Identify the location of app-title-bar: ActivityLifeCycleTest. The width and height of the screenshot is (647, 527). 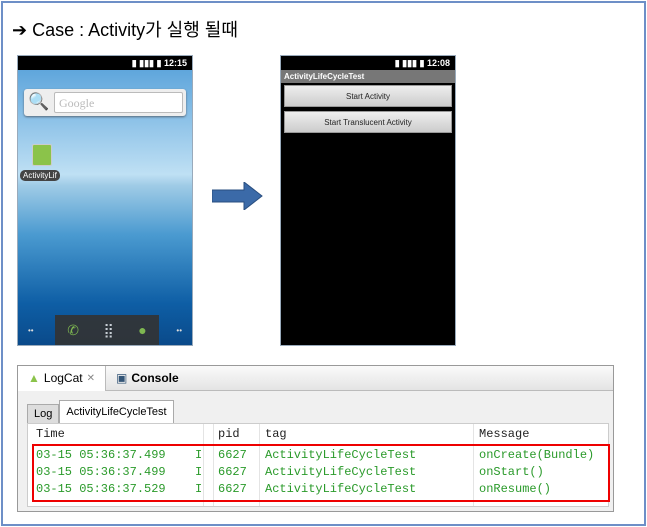
(368, 76).